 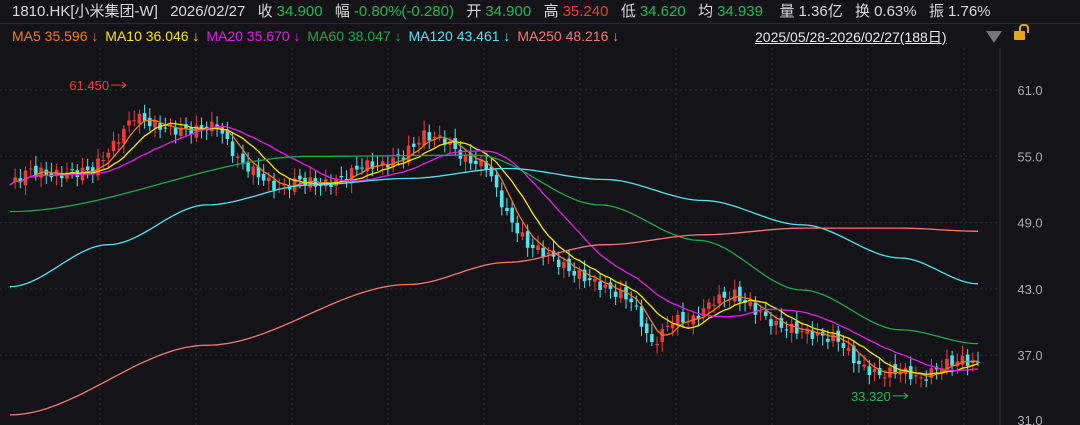 I want to click on amplitude-value: 1.76%, so click(x=969, y=11).